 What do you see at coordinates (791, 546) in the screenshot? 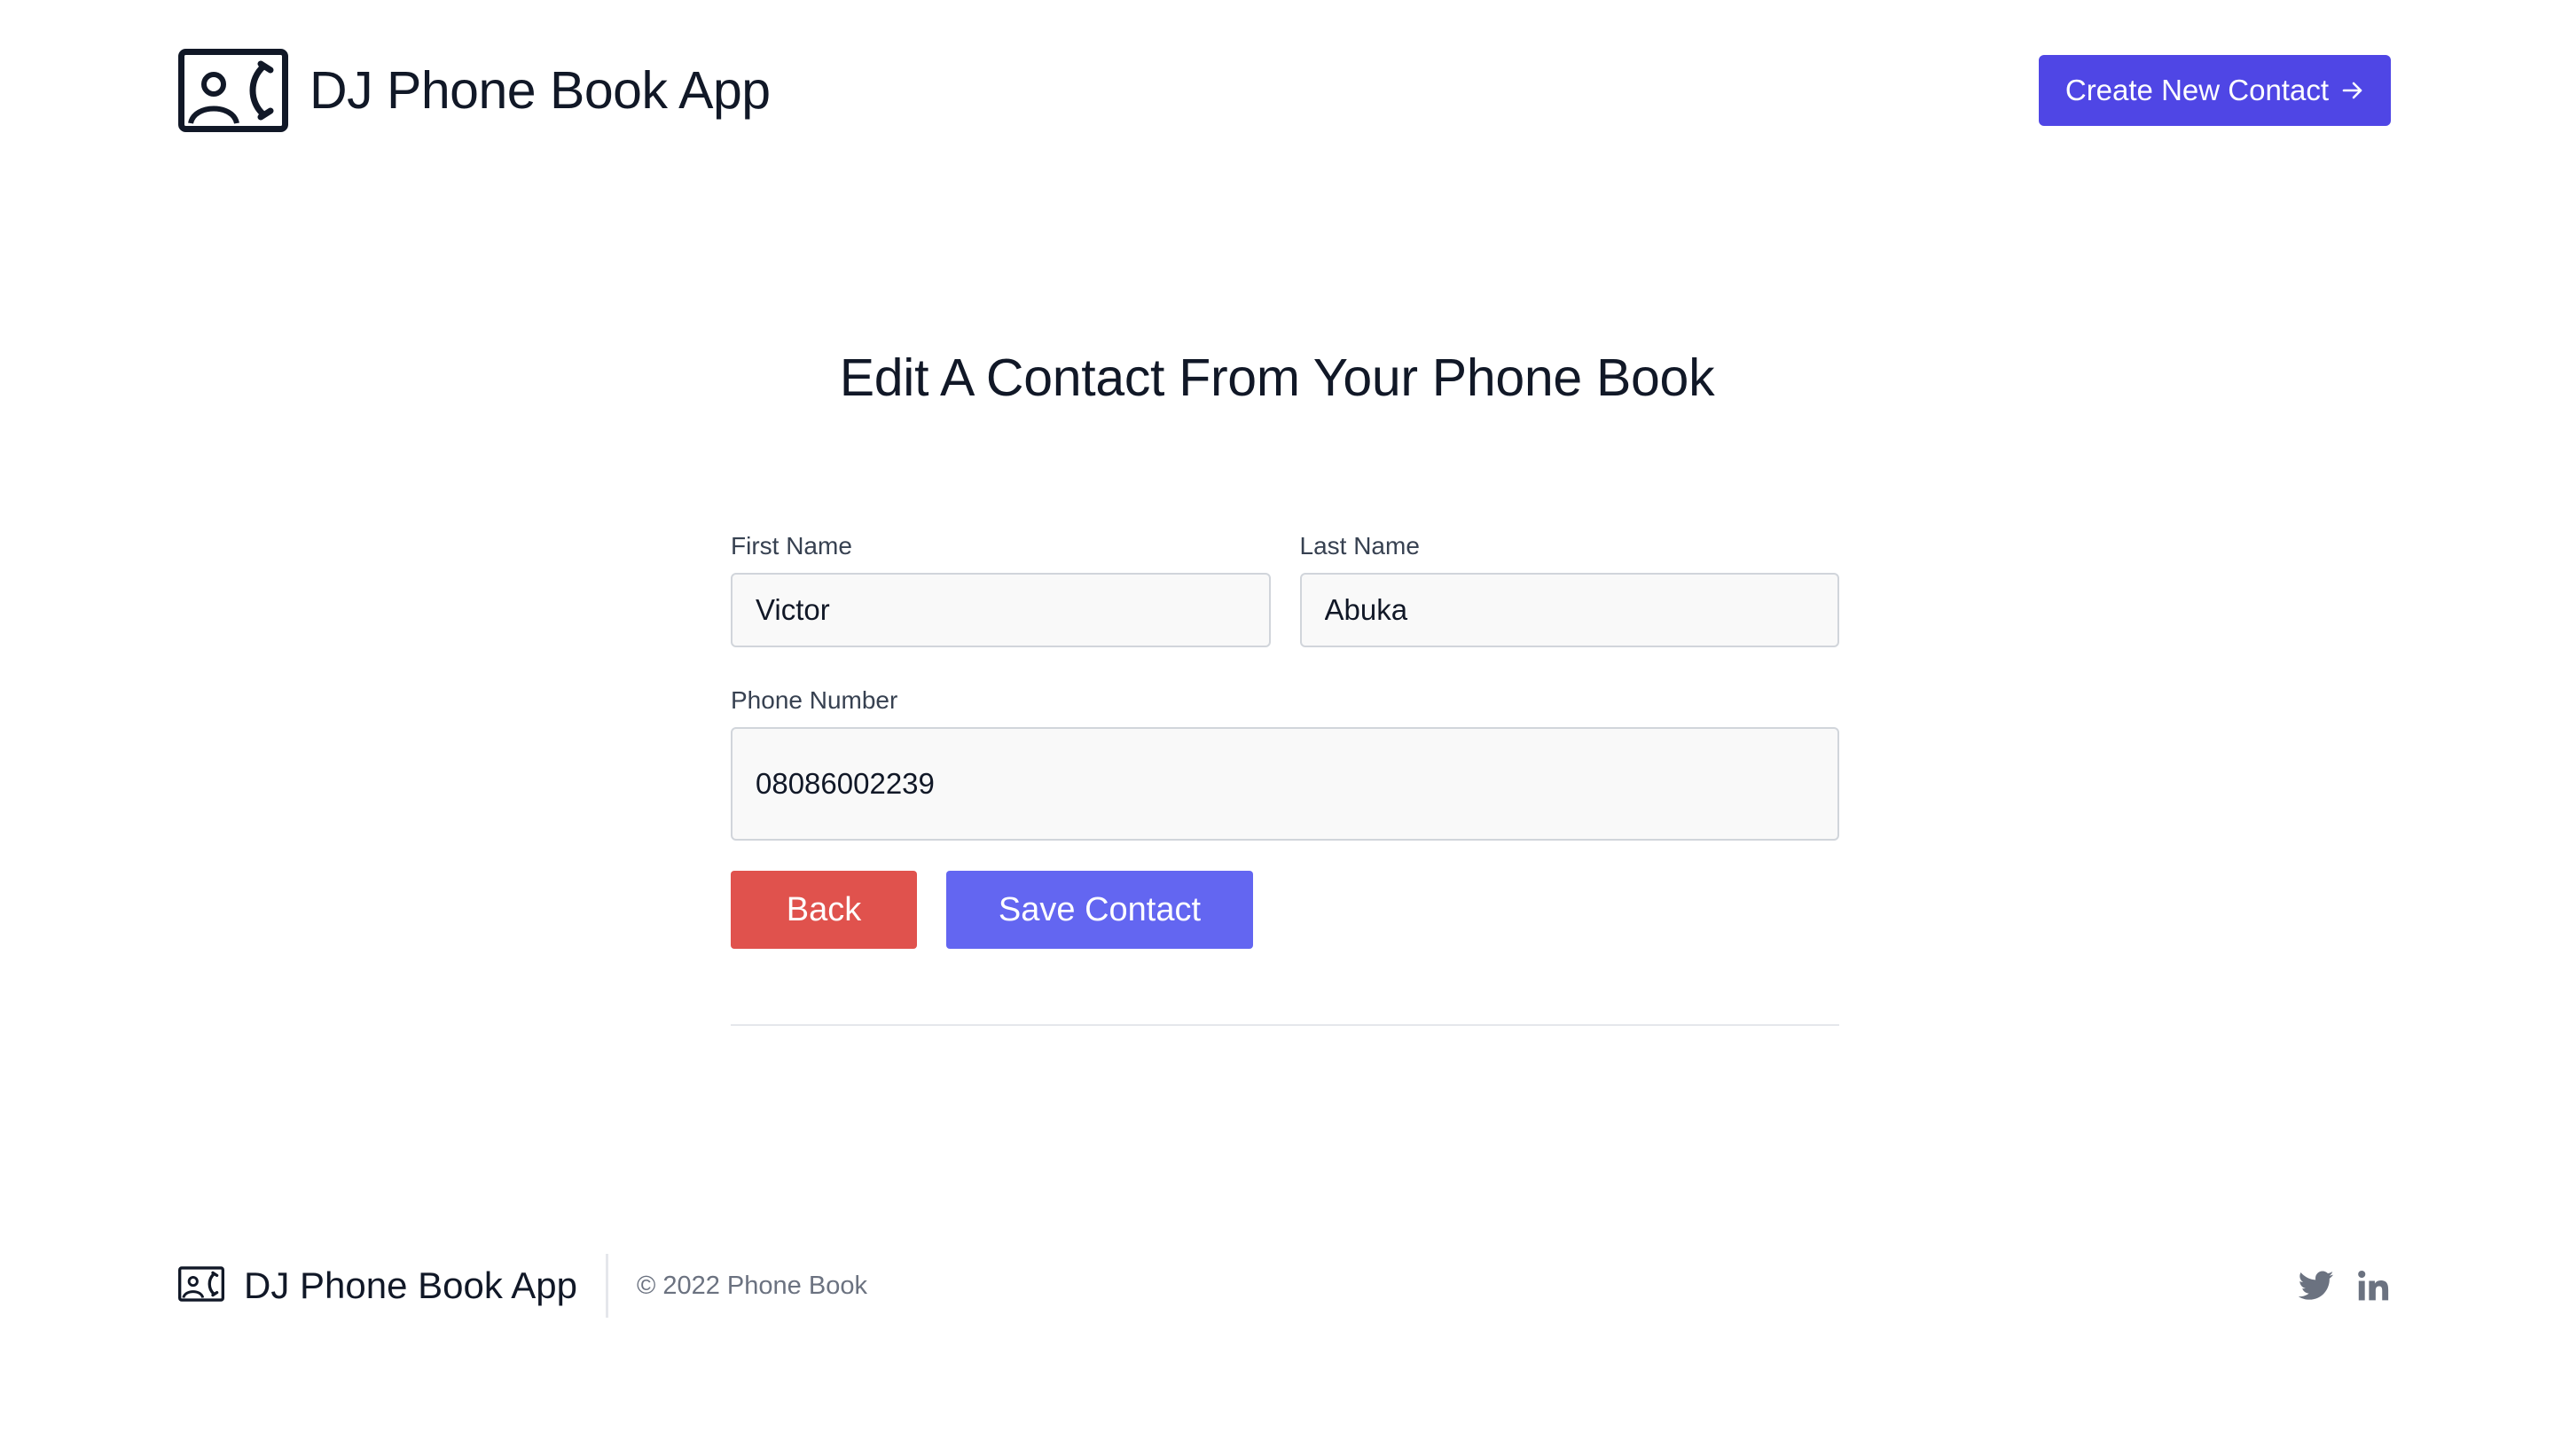
I see `first-name-label: First Name` at bounding box center [791, 546].